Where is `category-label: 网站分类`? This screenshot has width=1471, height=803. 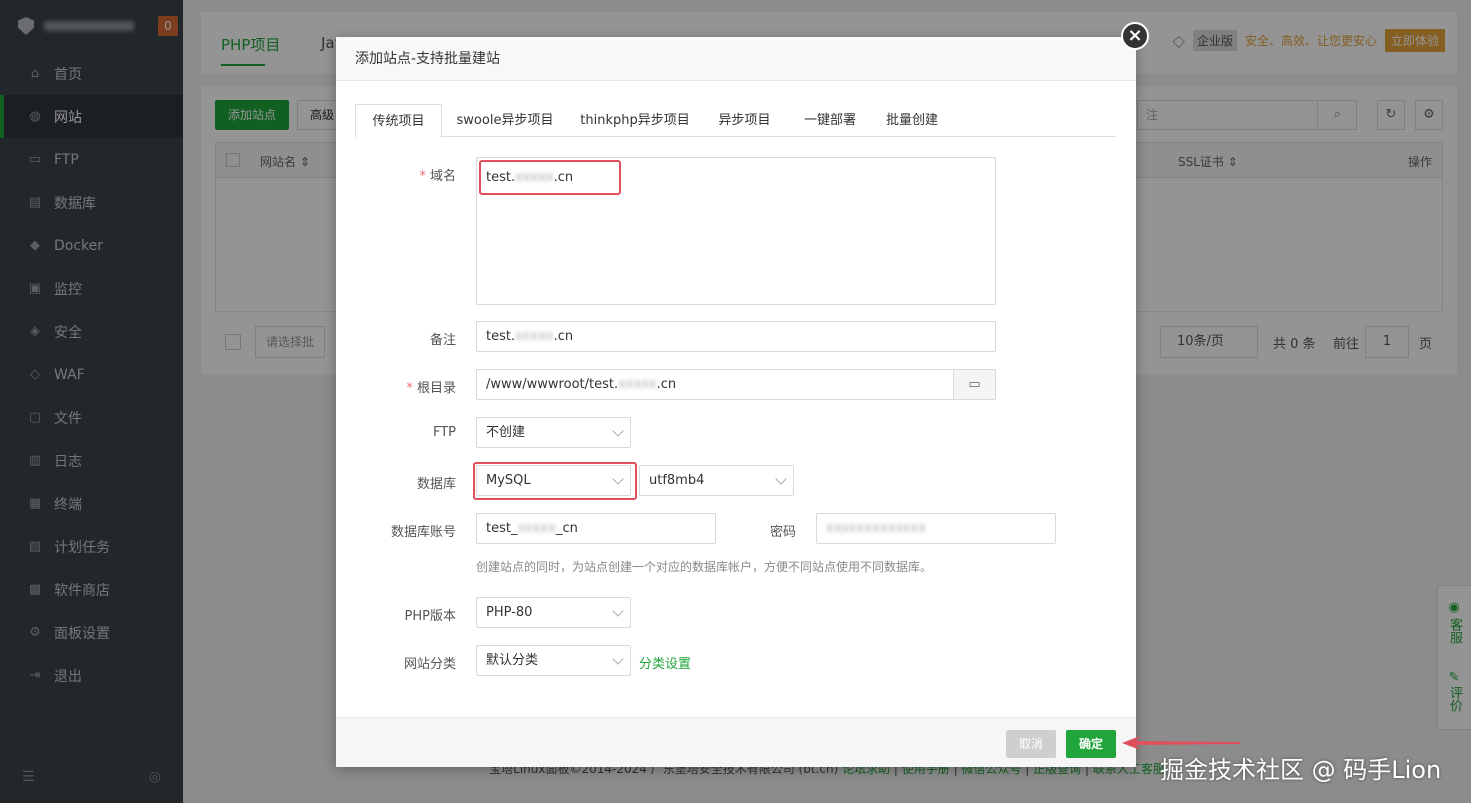 category-label: 网站分类 is located at coordinates (429, 664).